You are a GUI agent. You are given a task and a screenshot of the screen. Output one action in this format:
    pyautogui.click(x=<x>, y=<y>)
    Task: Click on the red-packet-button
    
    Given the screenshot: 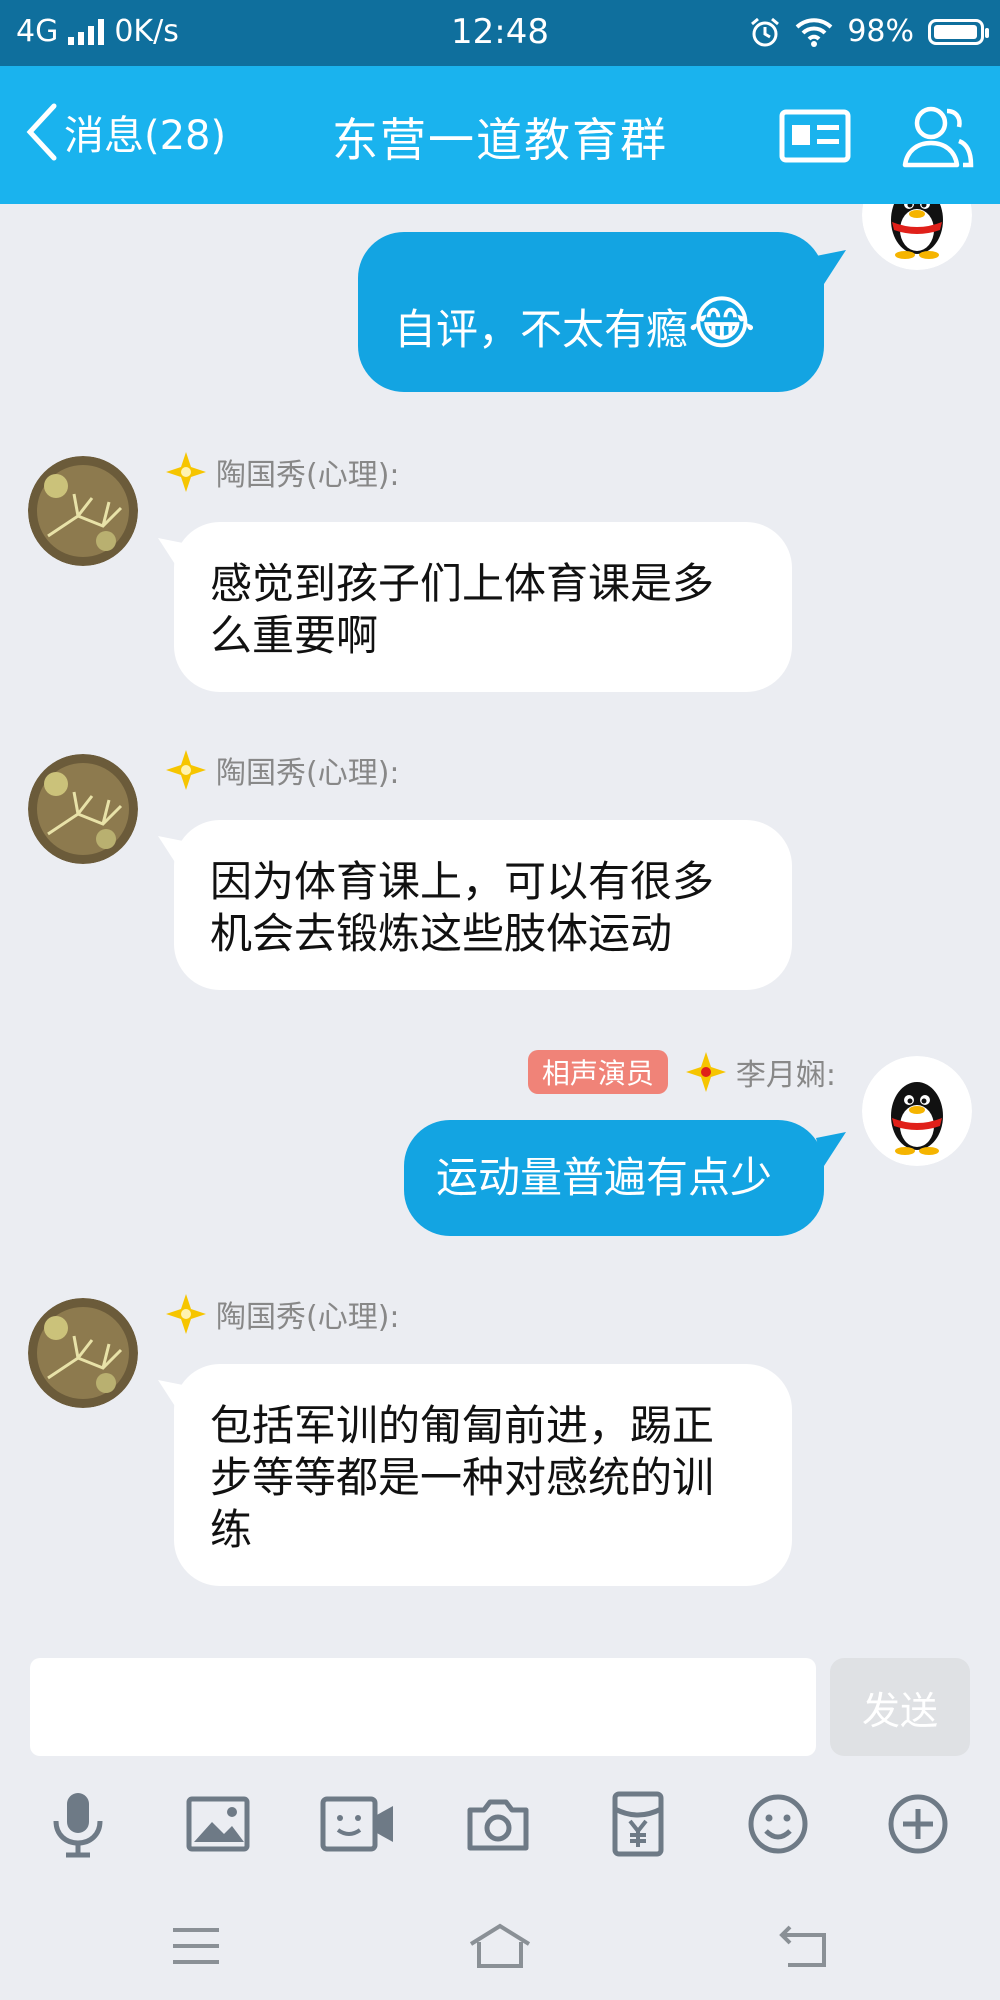 What is the action you would take?
    pyautogui.click(x=638, y=1824)
    